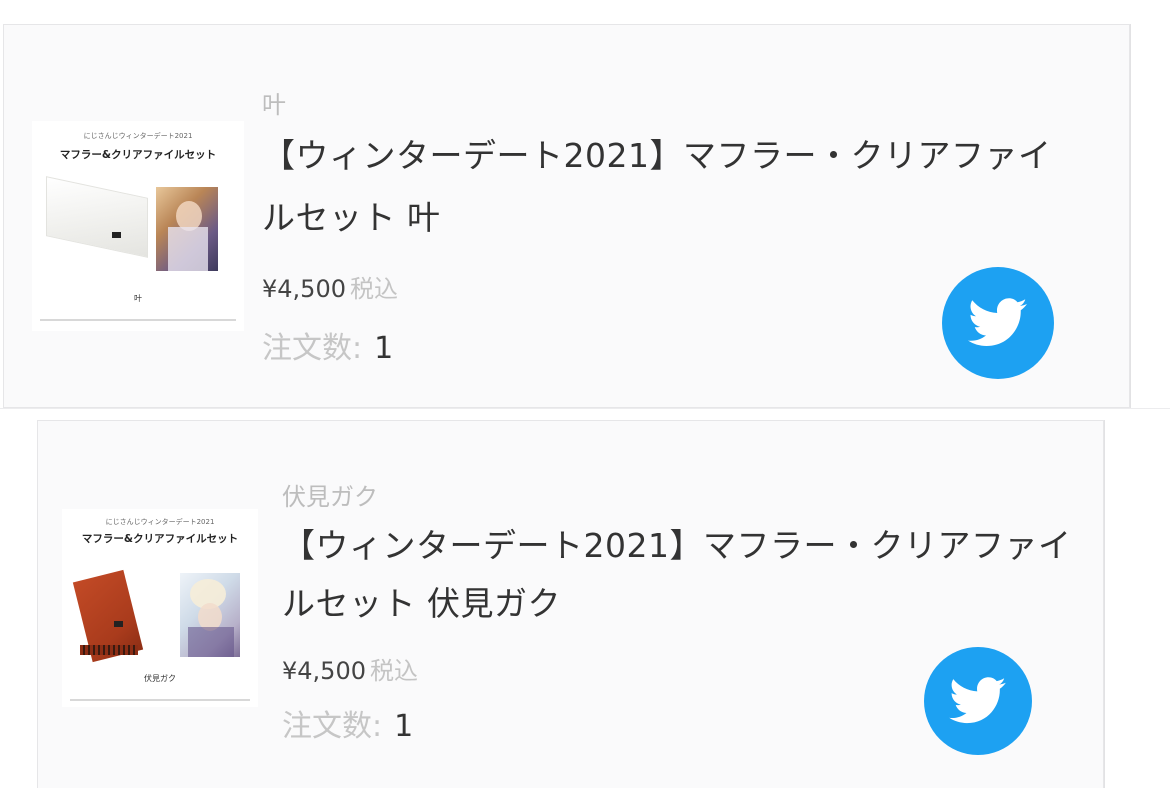 Image resolution: width=1170 pixels, height=788 pixels. Describe the element at coordinates (351, 218) in the screenshot. I see `product-title-line2: ルセット 叶` at that location.